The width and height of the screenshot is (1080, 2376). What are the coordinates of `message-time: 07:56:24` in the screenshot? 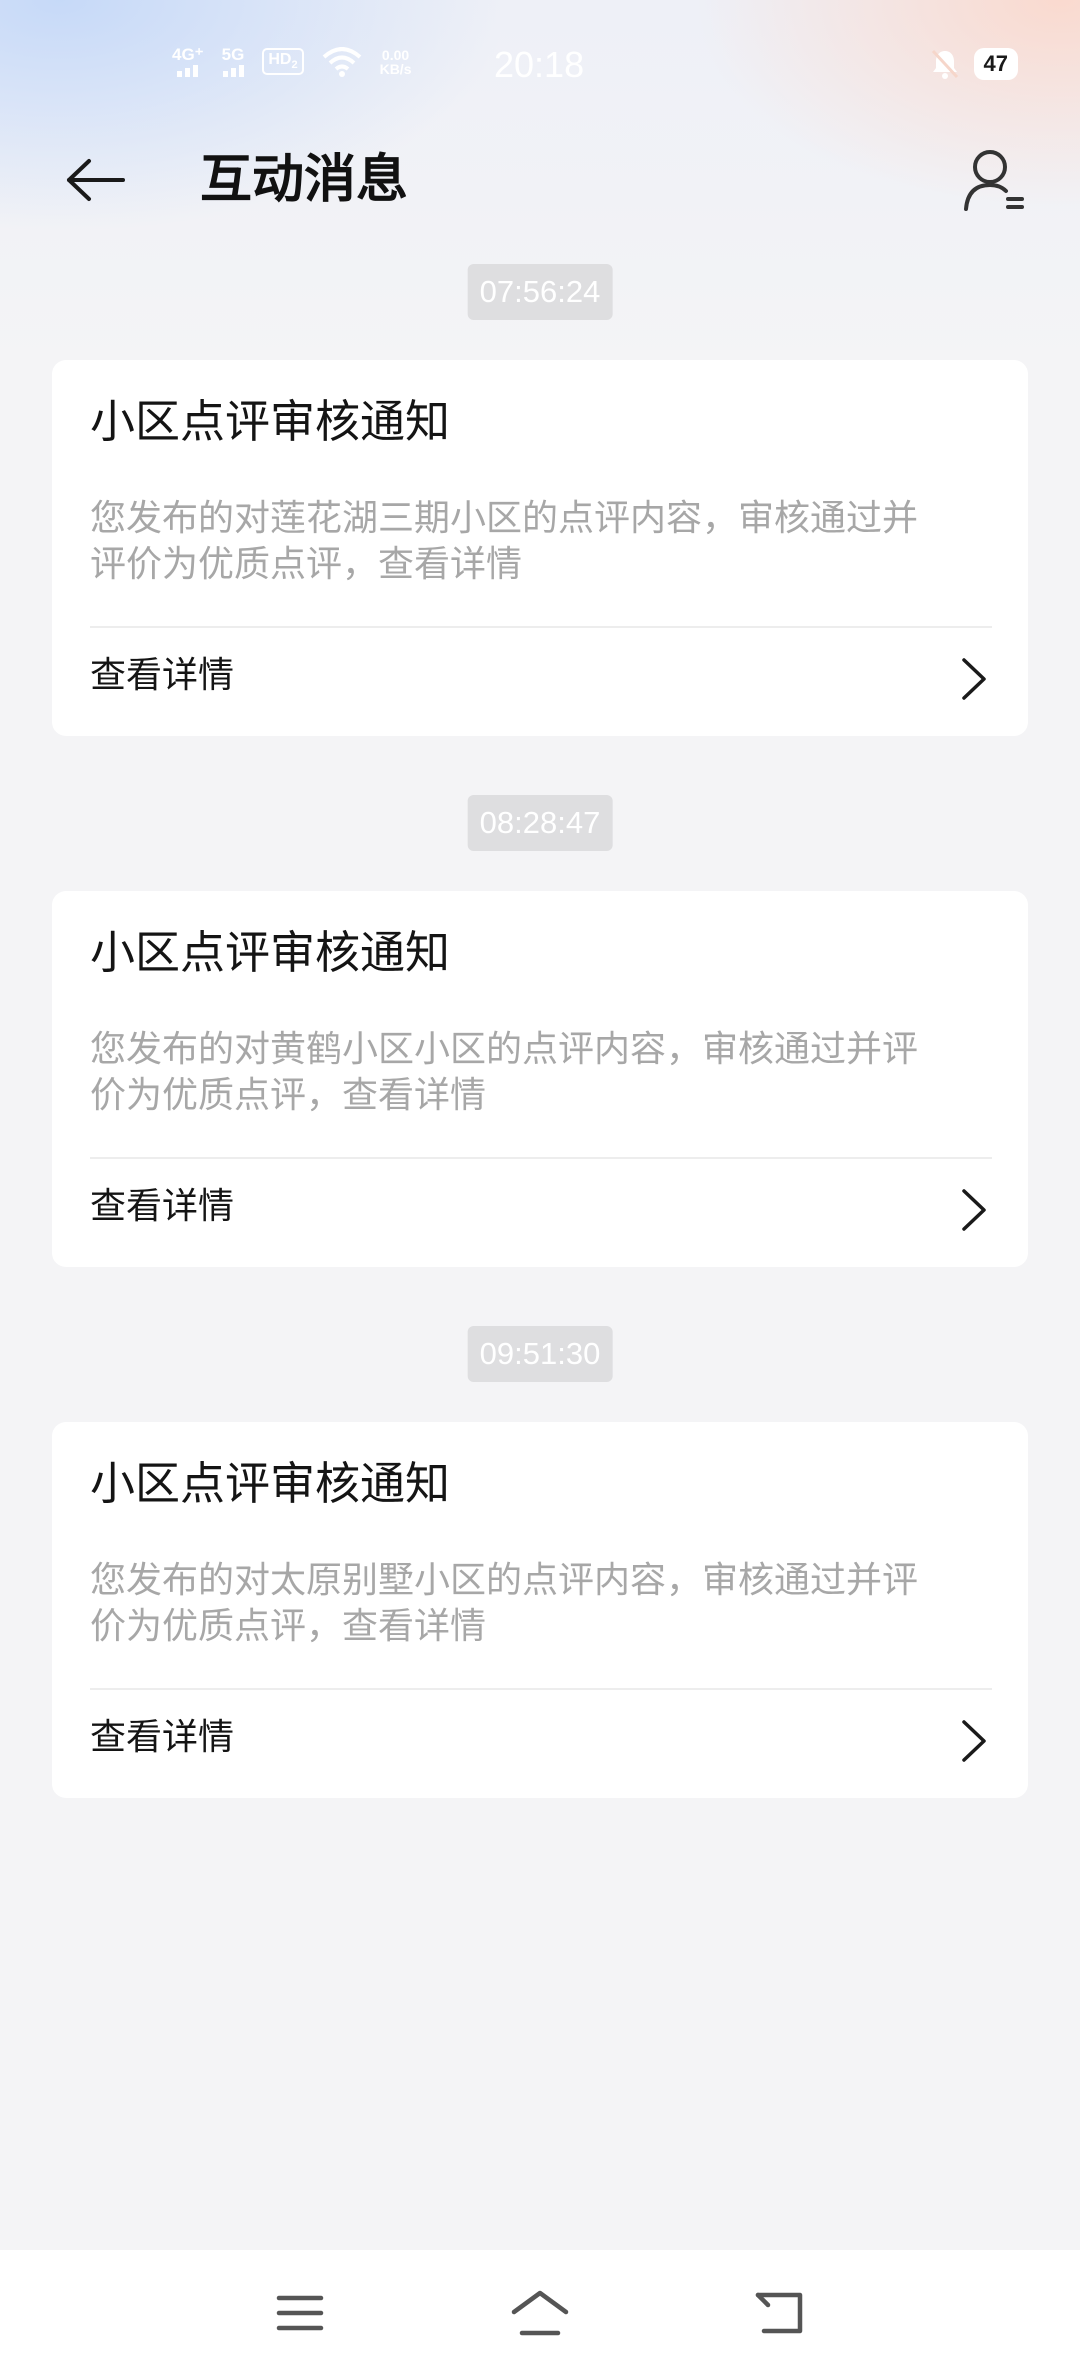 It's located at (540, 292).